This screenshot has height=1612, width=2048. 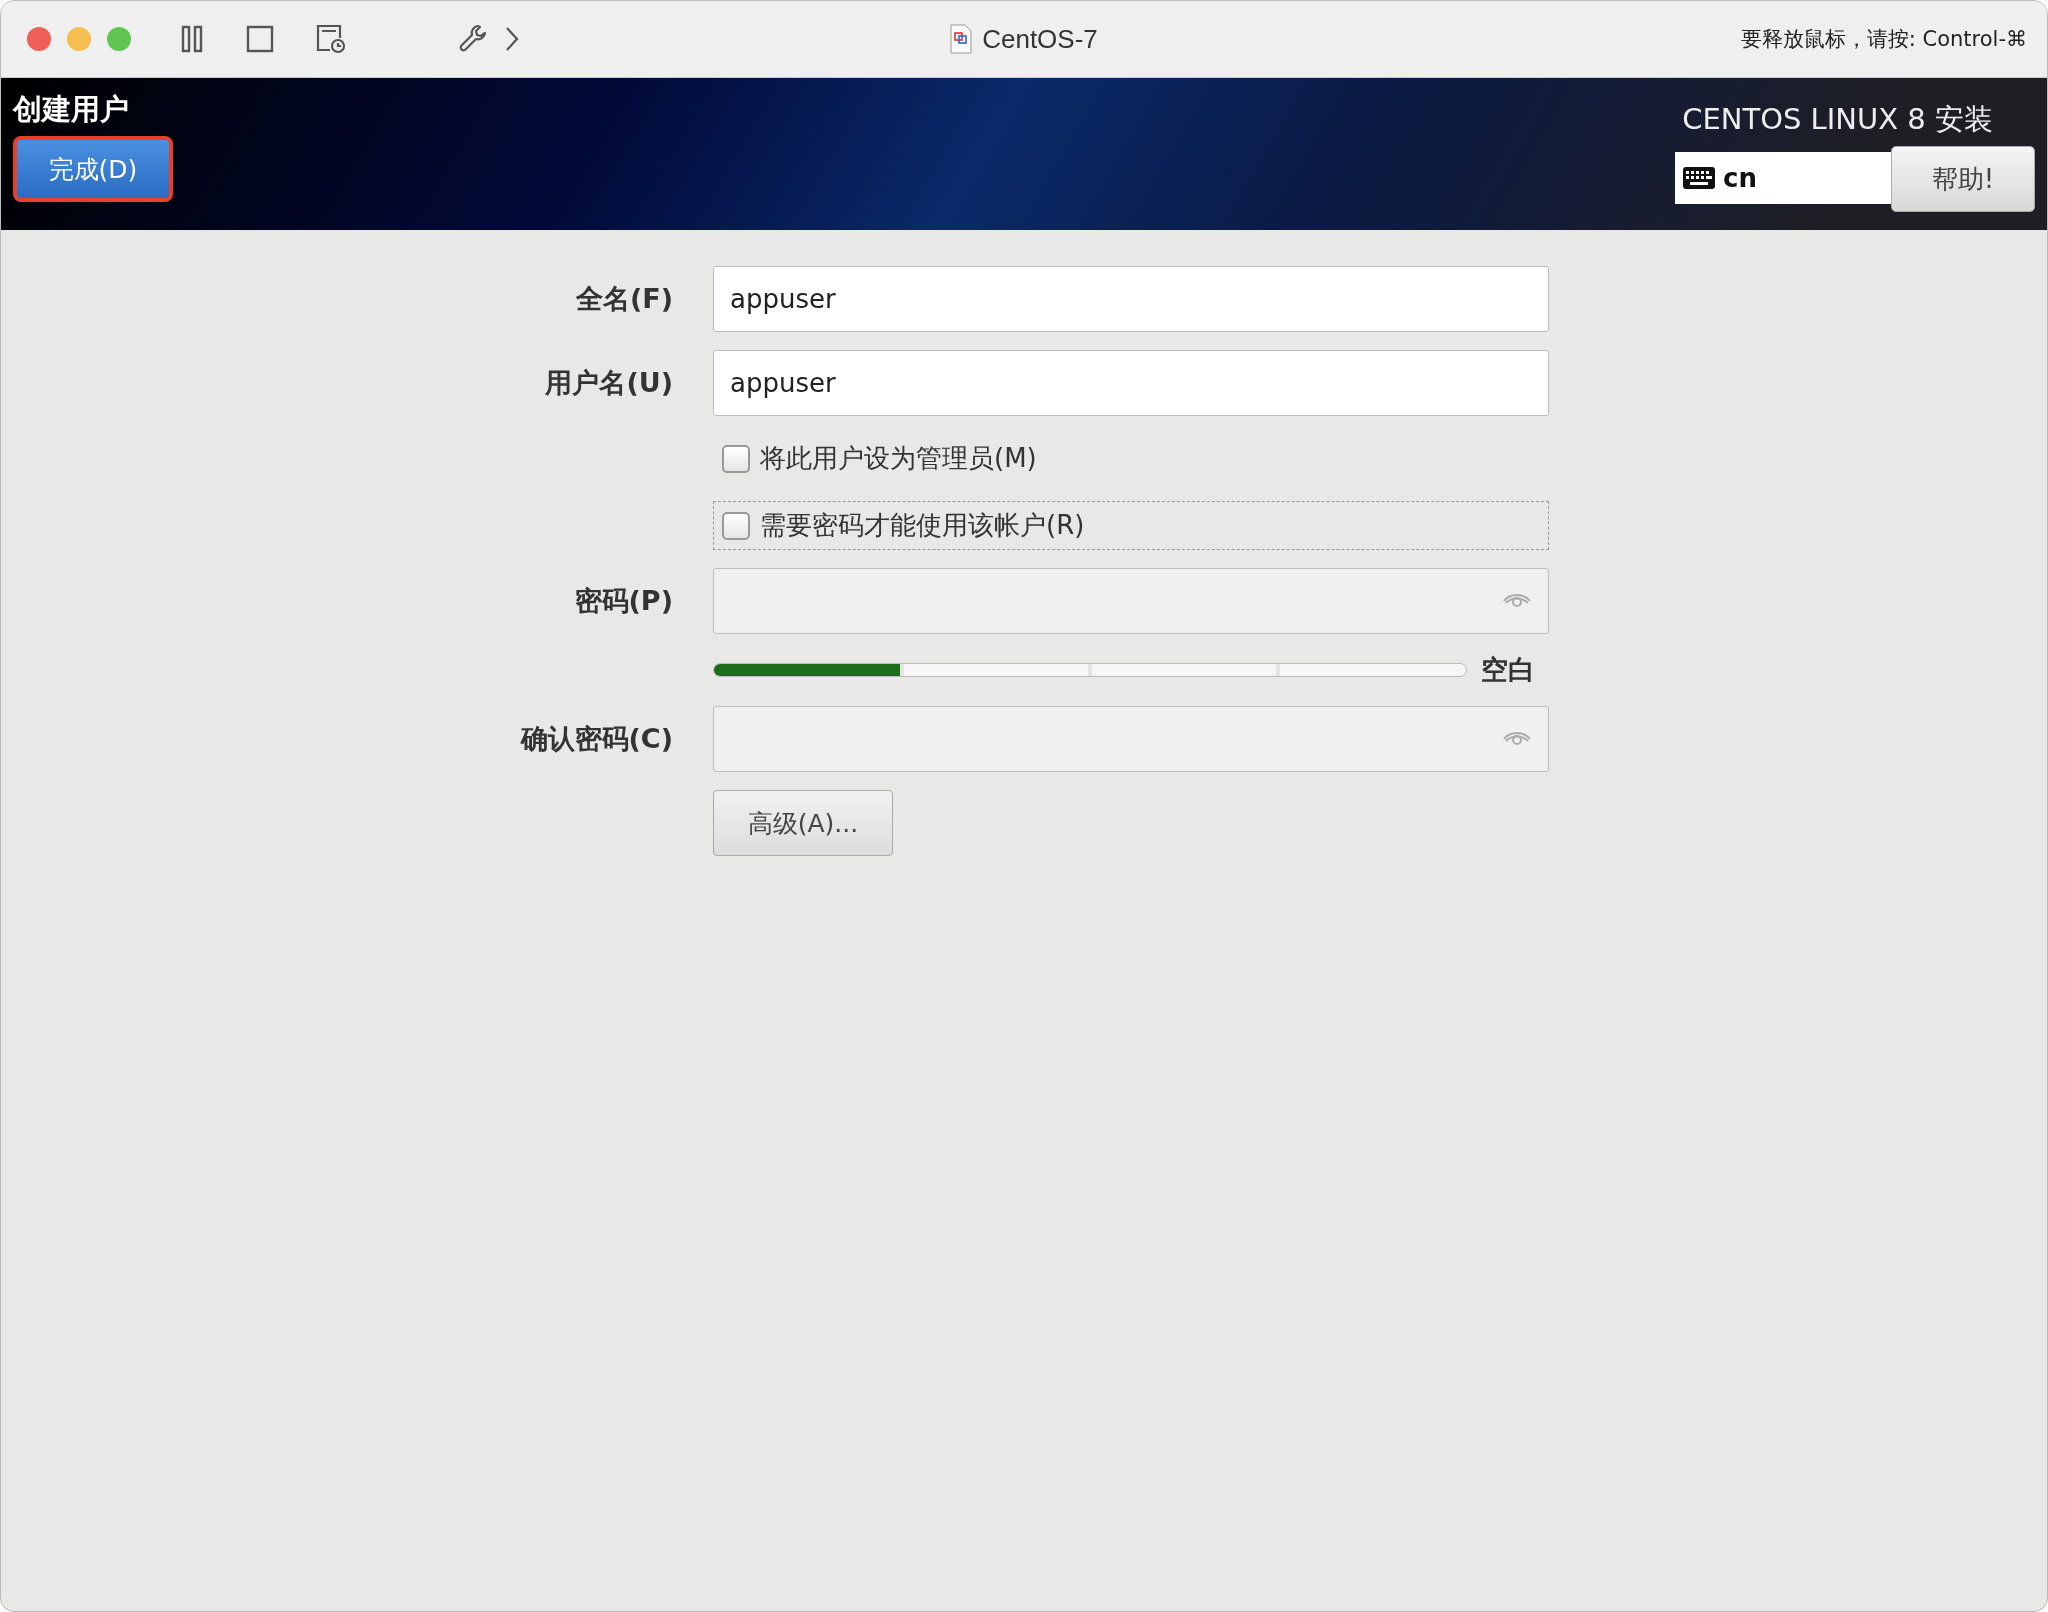 What do you see at coordinates (623, 601) in the screenshot?
I see `field-label: 密码(P)` at bounding box center [623, 601].